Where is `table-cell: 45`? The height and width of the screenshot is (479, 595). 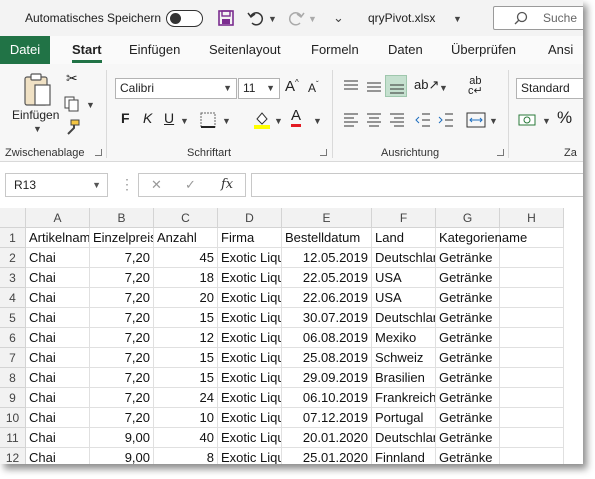
table-cell: 45 is located at coordinates (186, 258).